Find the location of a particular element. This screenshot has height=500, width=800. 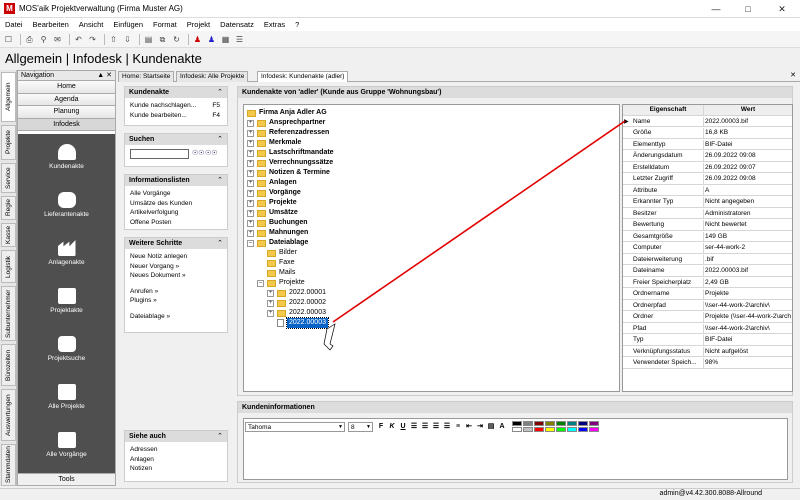

tree-node: + Verrechnungssätze is located at coordinates (290, 163).